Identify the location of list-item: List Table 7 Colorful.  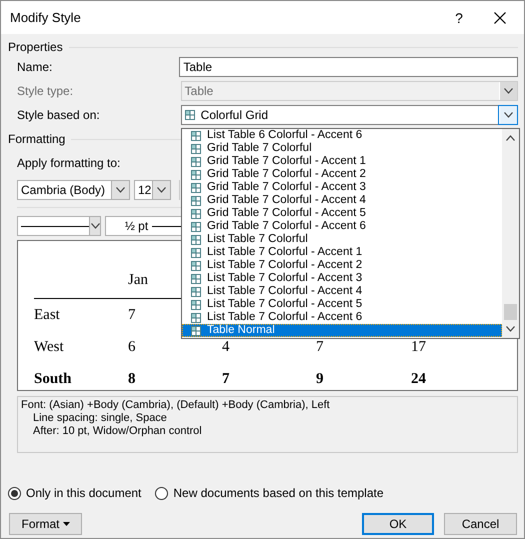
(342, 239).